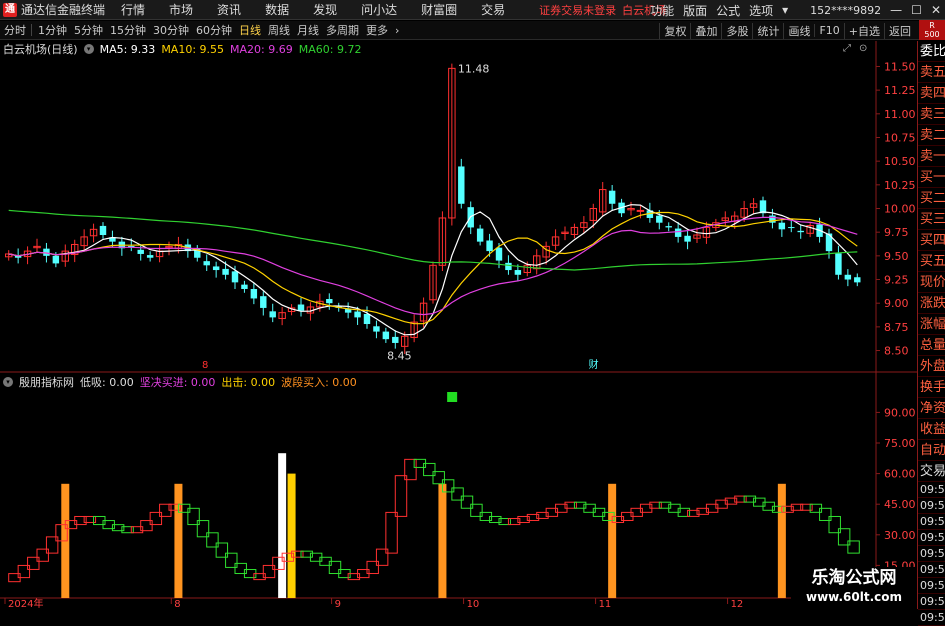  Describe the element at coordinates (900, 185) in the screenshot. I see `y-tick-label: 10.25` at that location.